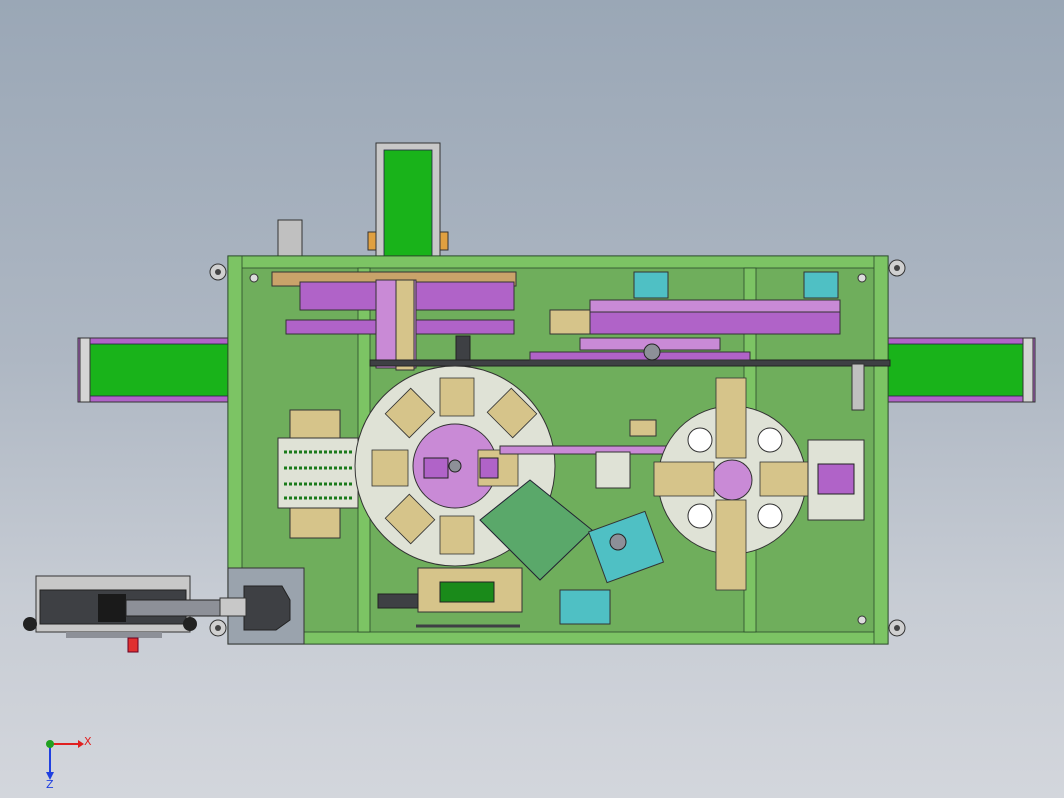 The height and width of the screenshot is (798, 1064). Describe the element at coordinates (363, 201) in the screenshot. I see `top-infeed-conveyor` at that location.